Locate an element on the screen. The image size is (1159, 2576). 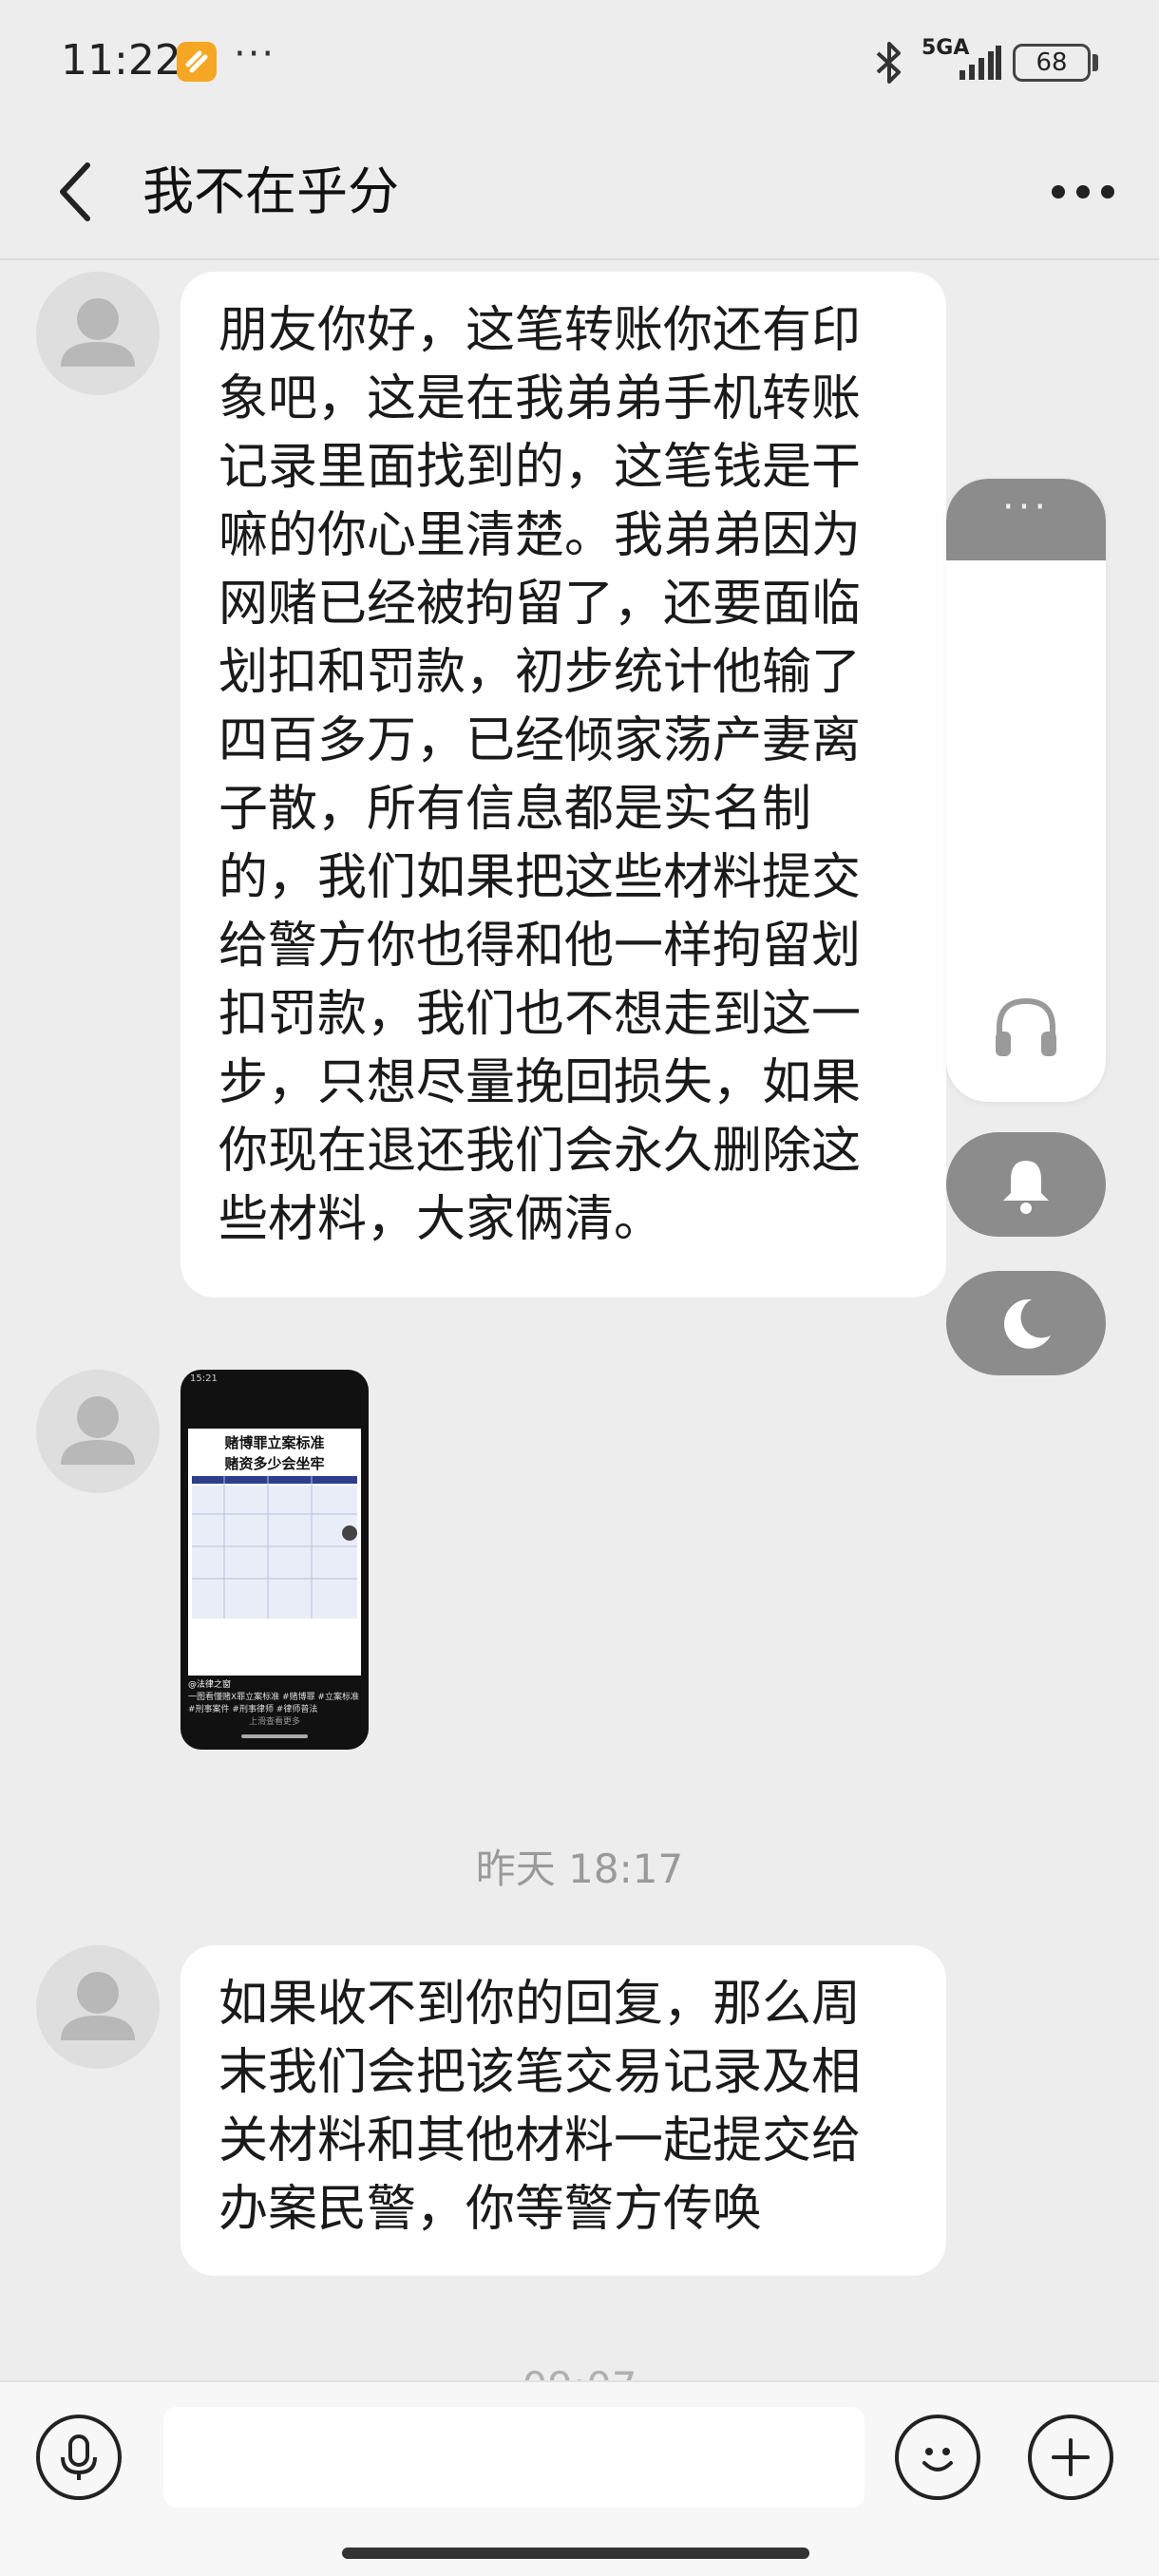
moon-icon is located at coordinates (1027, 1323).